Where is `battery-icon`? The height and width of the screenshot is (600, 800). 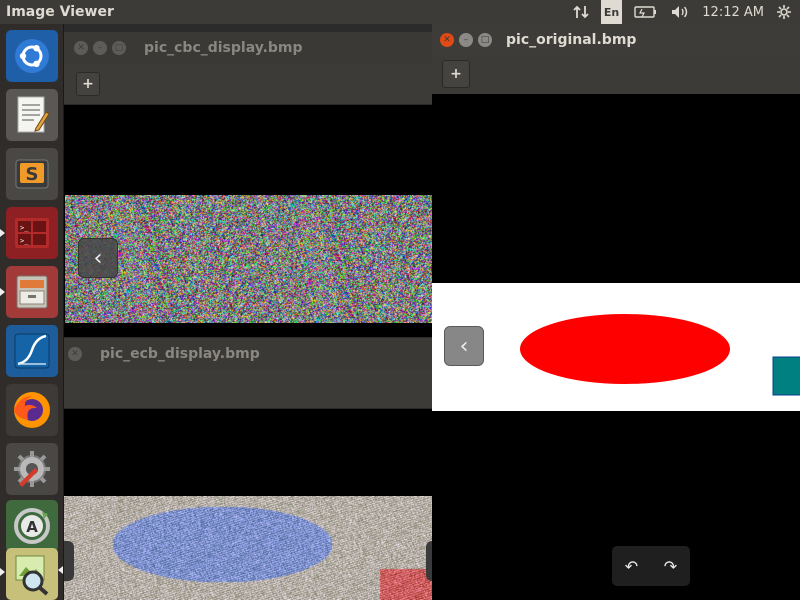
battery-icon is located at coordinates (646, 12).